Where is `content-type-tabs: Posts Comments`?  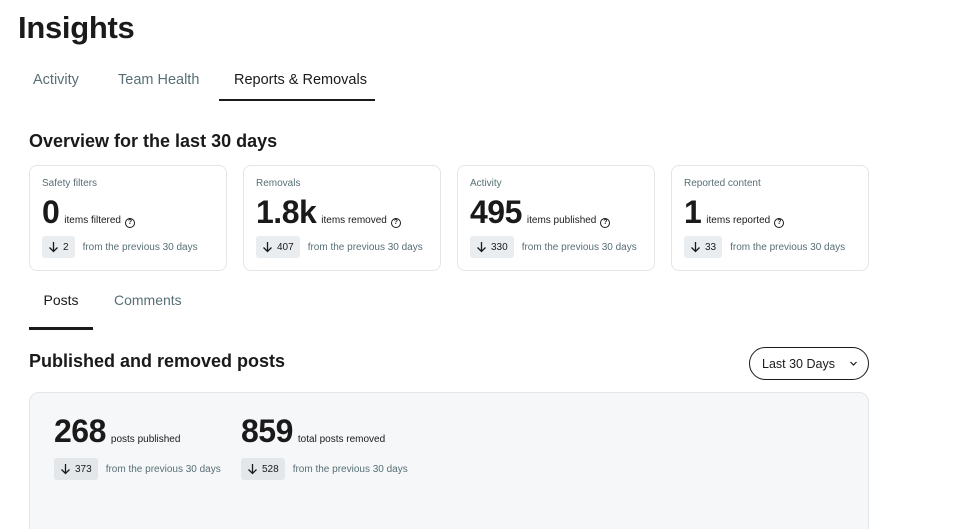
content-type-tabs: Posts Comments is located at coordinates (105, 308).